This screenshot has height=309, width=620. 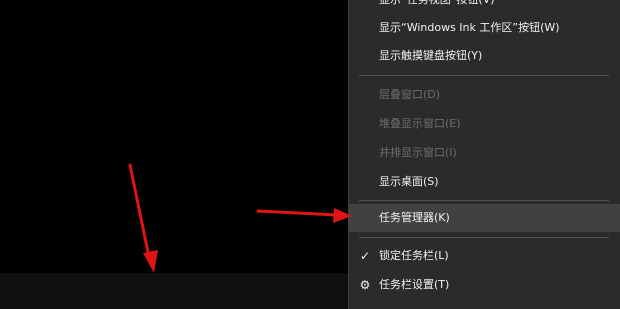 I want to click on menu-item-label: 显示“Windows Ink 工作区”按钮(W), so click(x=469, y=27).